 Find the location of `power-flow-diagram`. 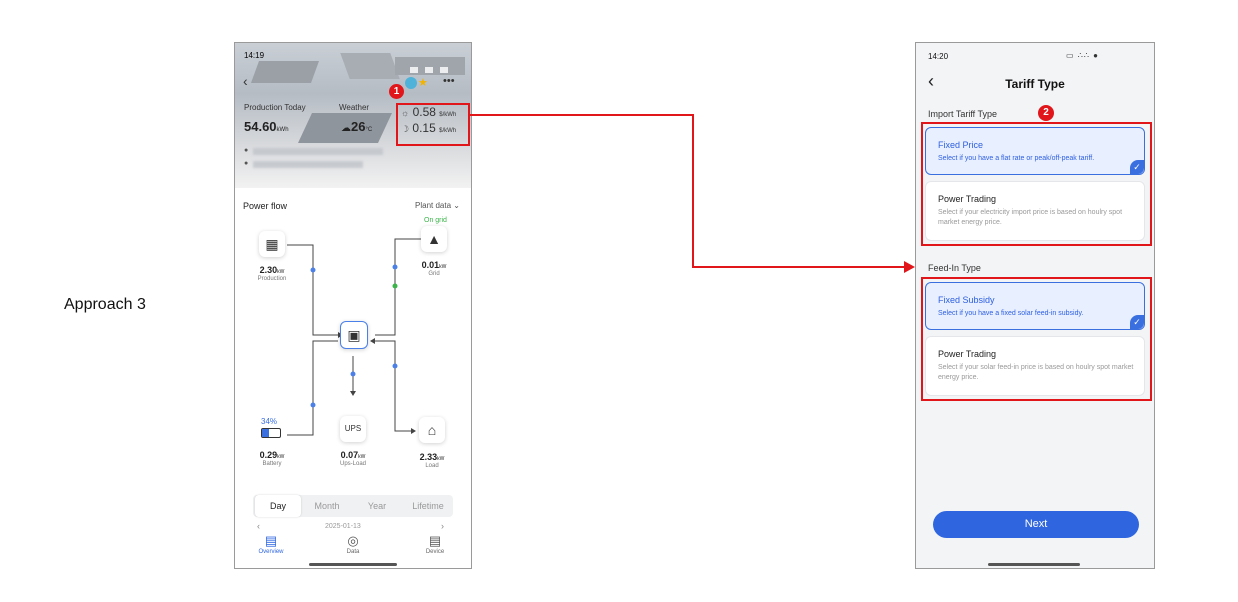

power-flow-diagram is located at coordinates (354, 337).